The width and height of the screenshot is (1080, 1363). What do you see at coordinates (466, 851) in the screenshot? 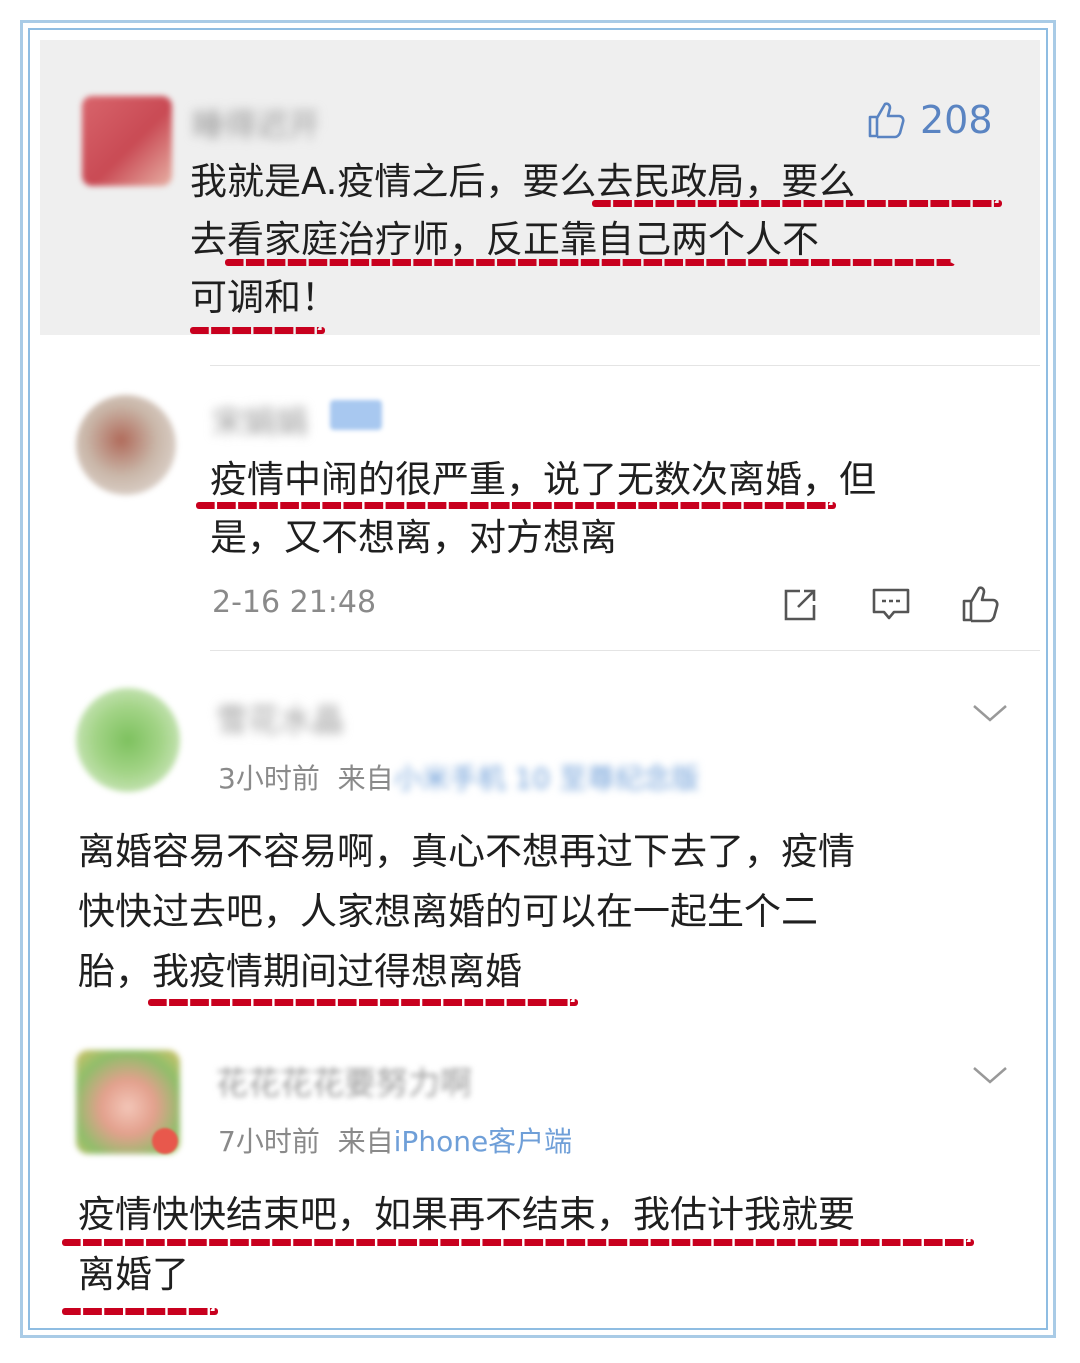
I see `comment-text-line: 离婚容易不容易啊，真心不想再过下去了，疫情` at bounding box center [466, 851].